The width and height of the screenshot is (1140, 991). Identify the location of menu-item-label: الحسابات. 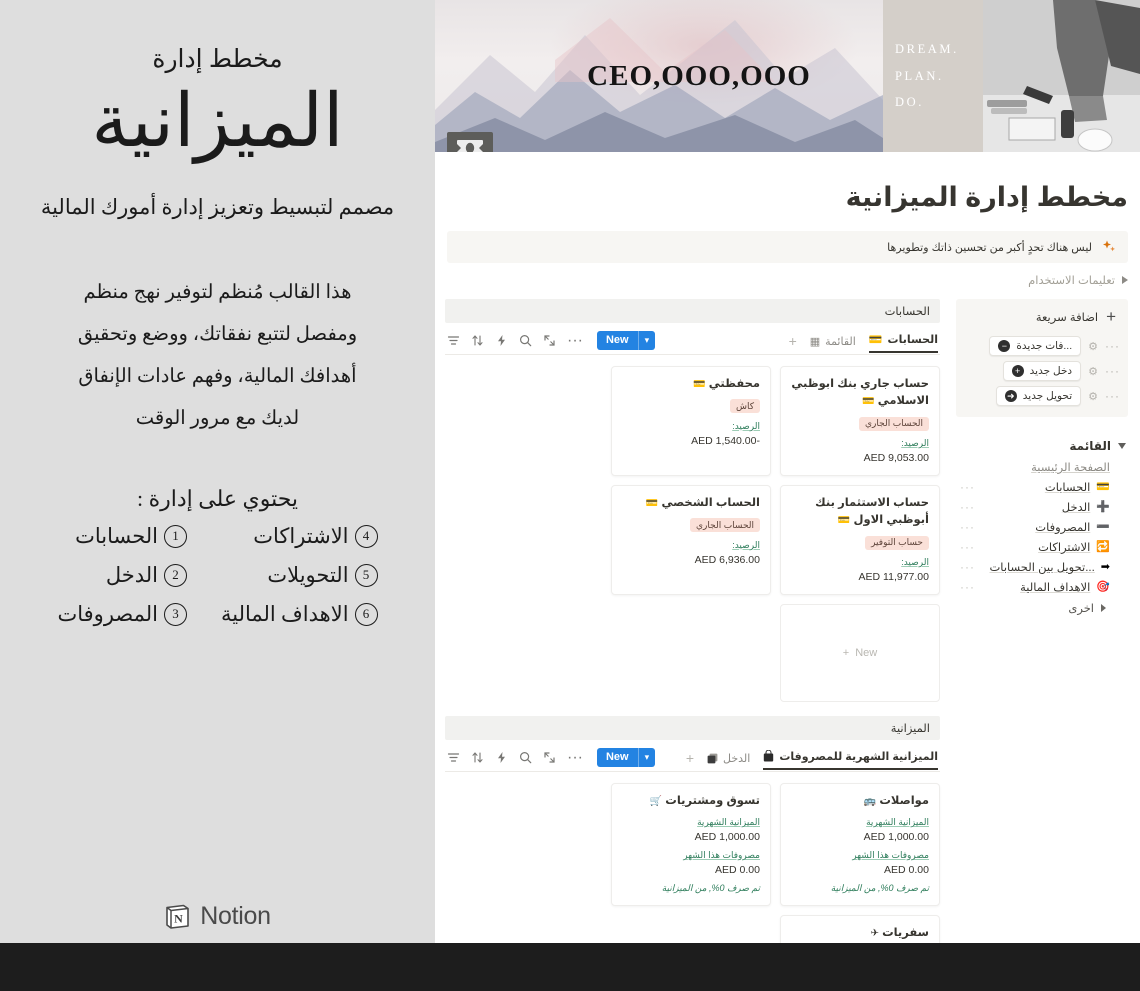
(1067, 488).